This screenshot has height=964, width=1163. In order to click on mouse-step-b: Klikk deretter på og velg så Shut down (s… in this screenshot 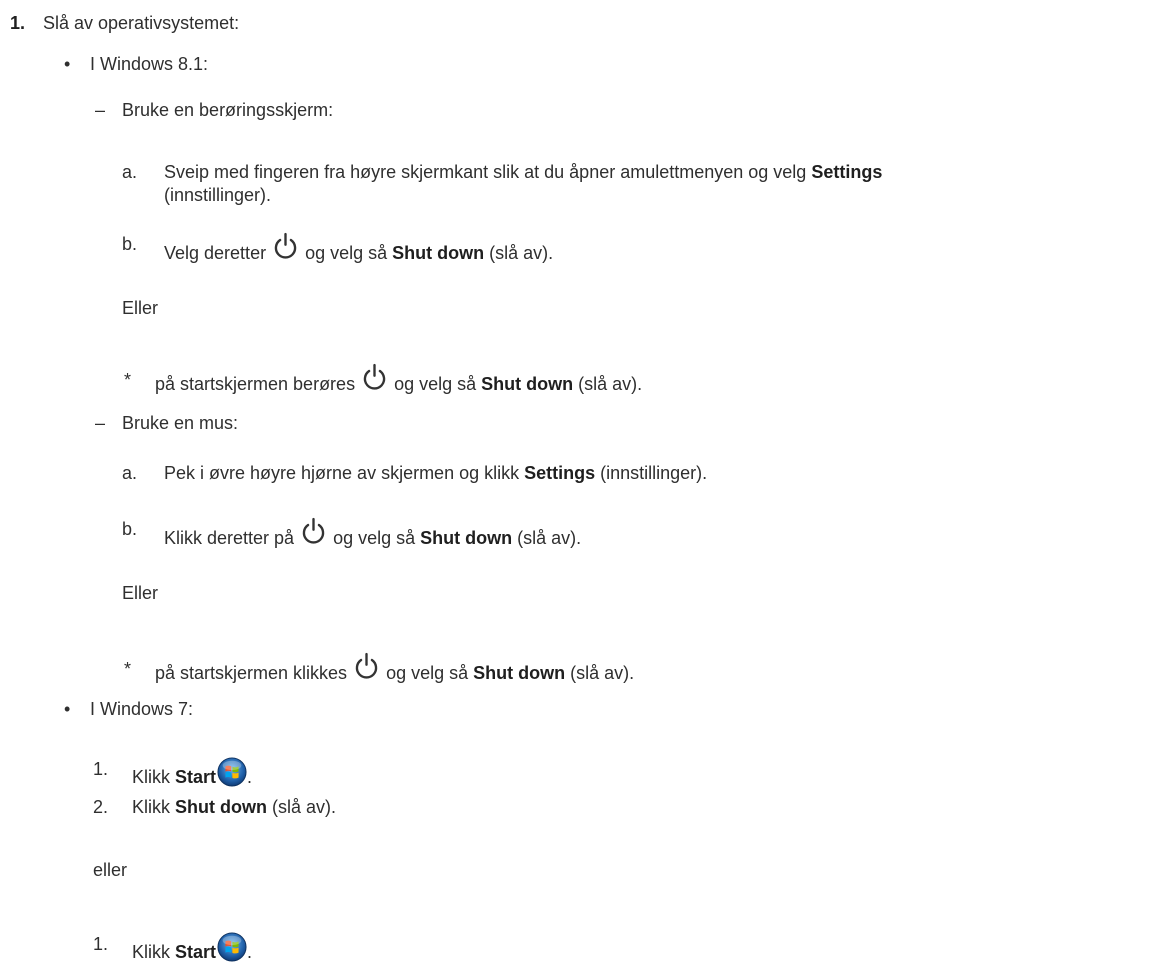, I will do `click(372, 533)`.